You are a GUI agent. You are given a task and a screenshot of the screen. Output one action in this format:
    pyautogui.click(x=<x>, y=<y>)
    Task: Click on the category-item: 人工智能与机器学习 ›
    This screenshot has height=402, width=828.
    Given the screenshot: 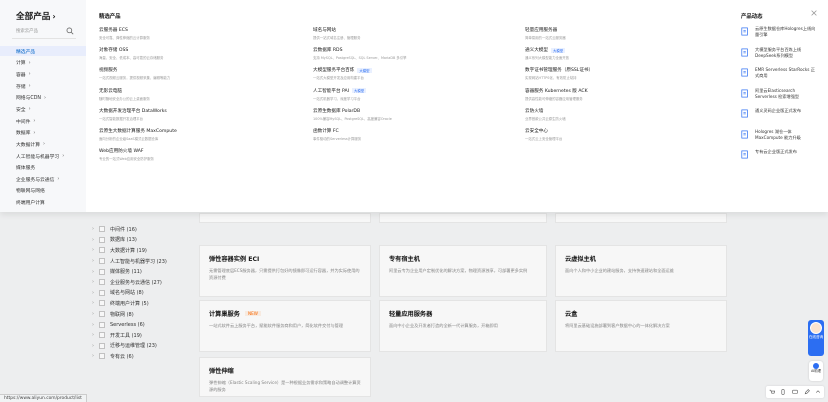 What is the action you would take?
    pyautogui.click(x=43, y=156)
    